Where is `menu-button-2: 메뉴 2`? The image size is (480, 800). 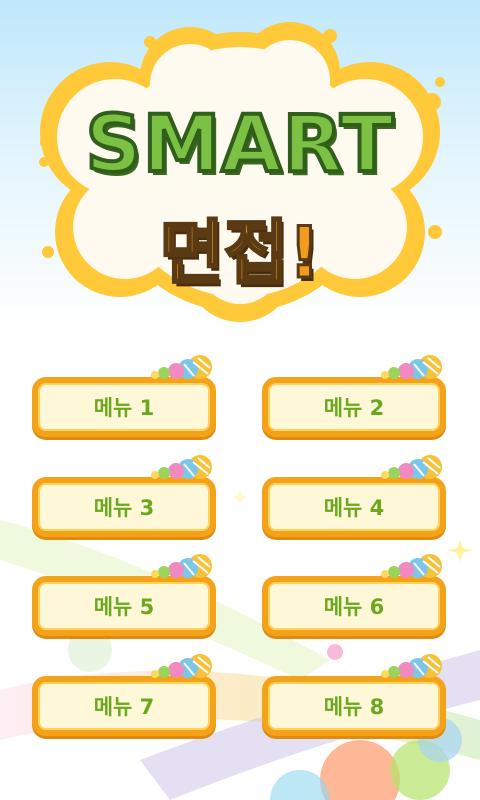 menu-button-2: 메뉴 2 is located at coordinates (354, 407).